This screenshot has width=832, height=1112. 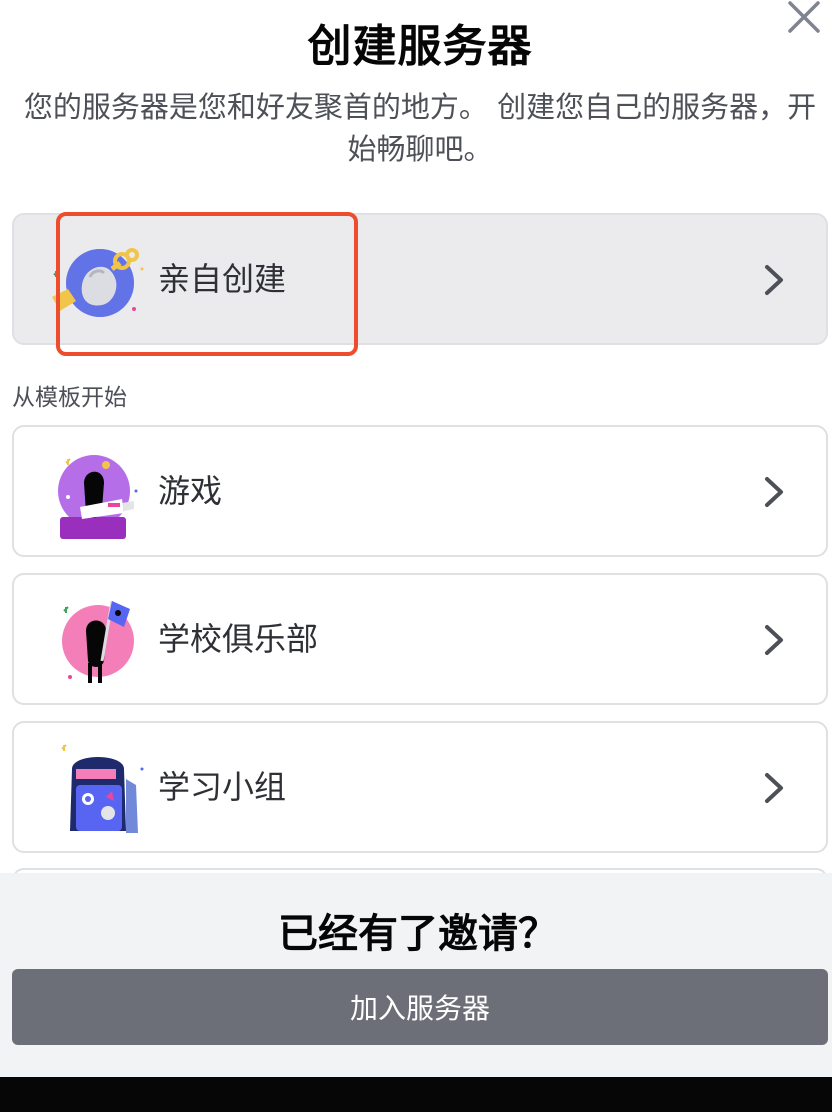 What do you see at coordinates (416, 1094) in the screenshot?
I see `bottom-bar` at bounding box center [416, 1094].